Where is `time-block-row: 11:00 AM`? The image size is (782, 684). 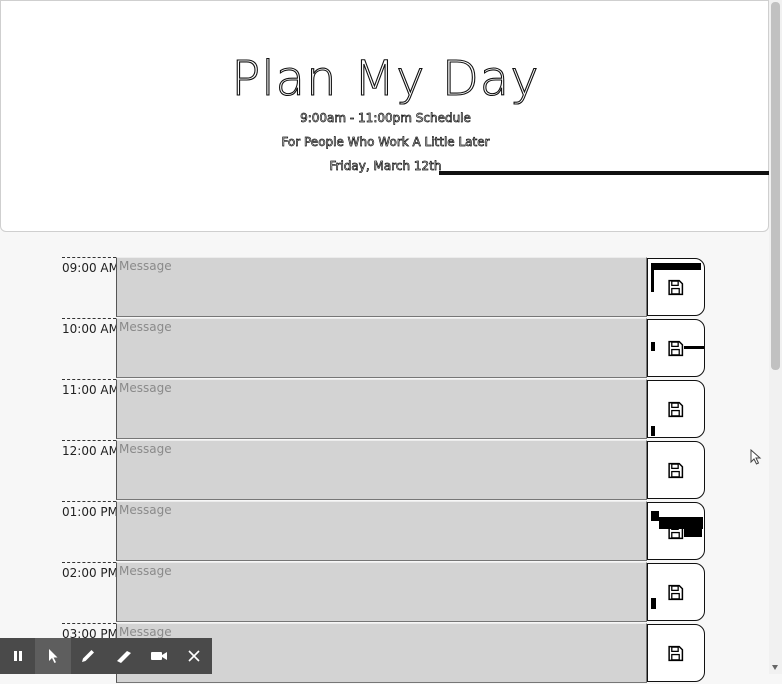
time-block-row: 11:00 AM is located at coordinates (384, 409).